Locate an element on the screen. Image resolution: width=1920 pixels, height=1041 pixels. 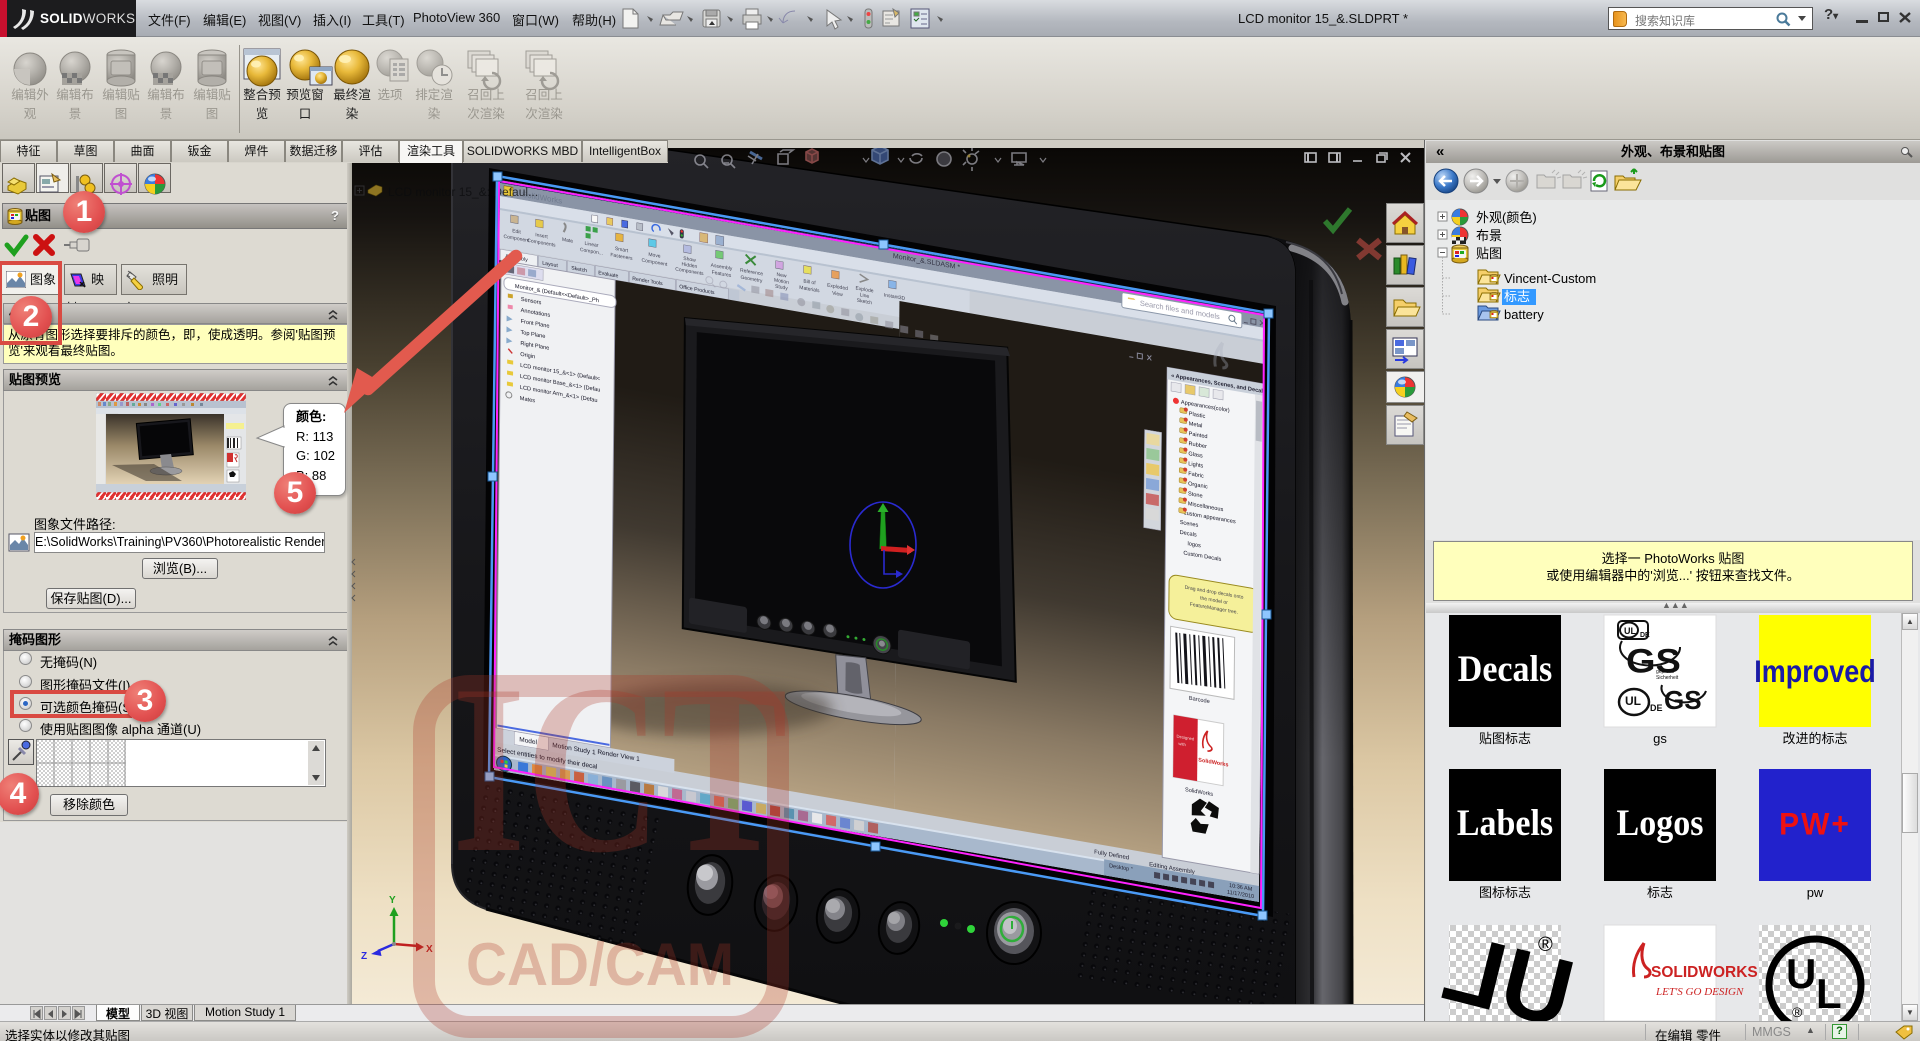
svg-text: Z is located at coordinates (364, 956).